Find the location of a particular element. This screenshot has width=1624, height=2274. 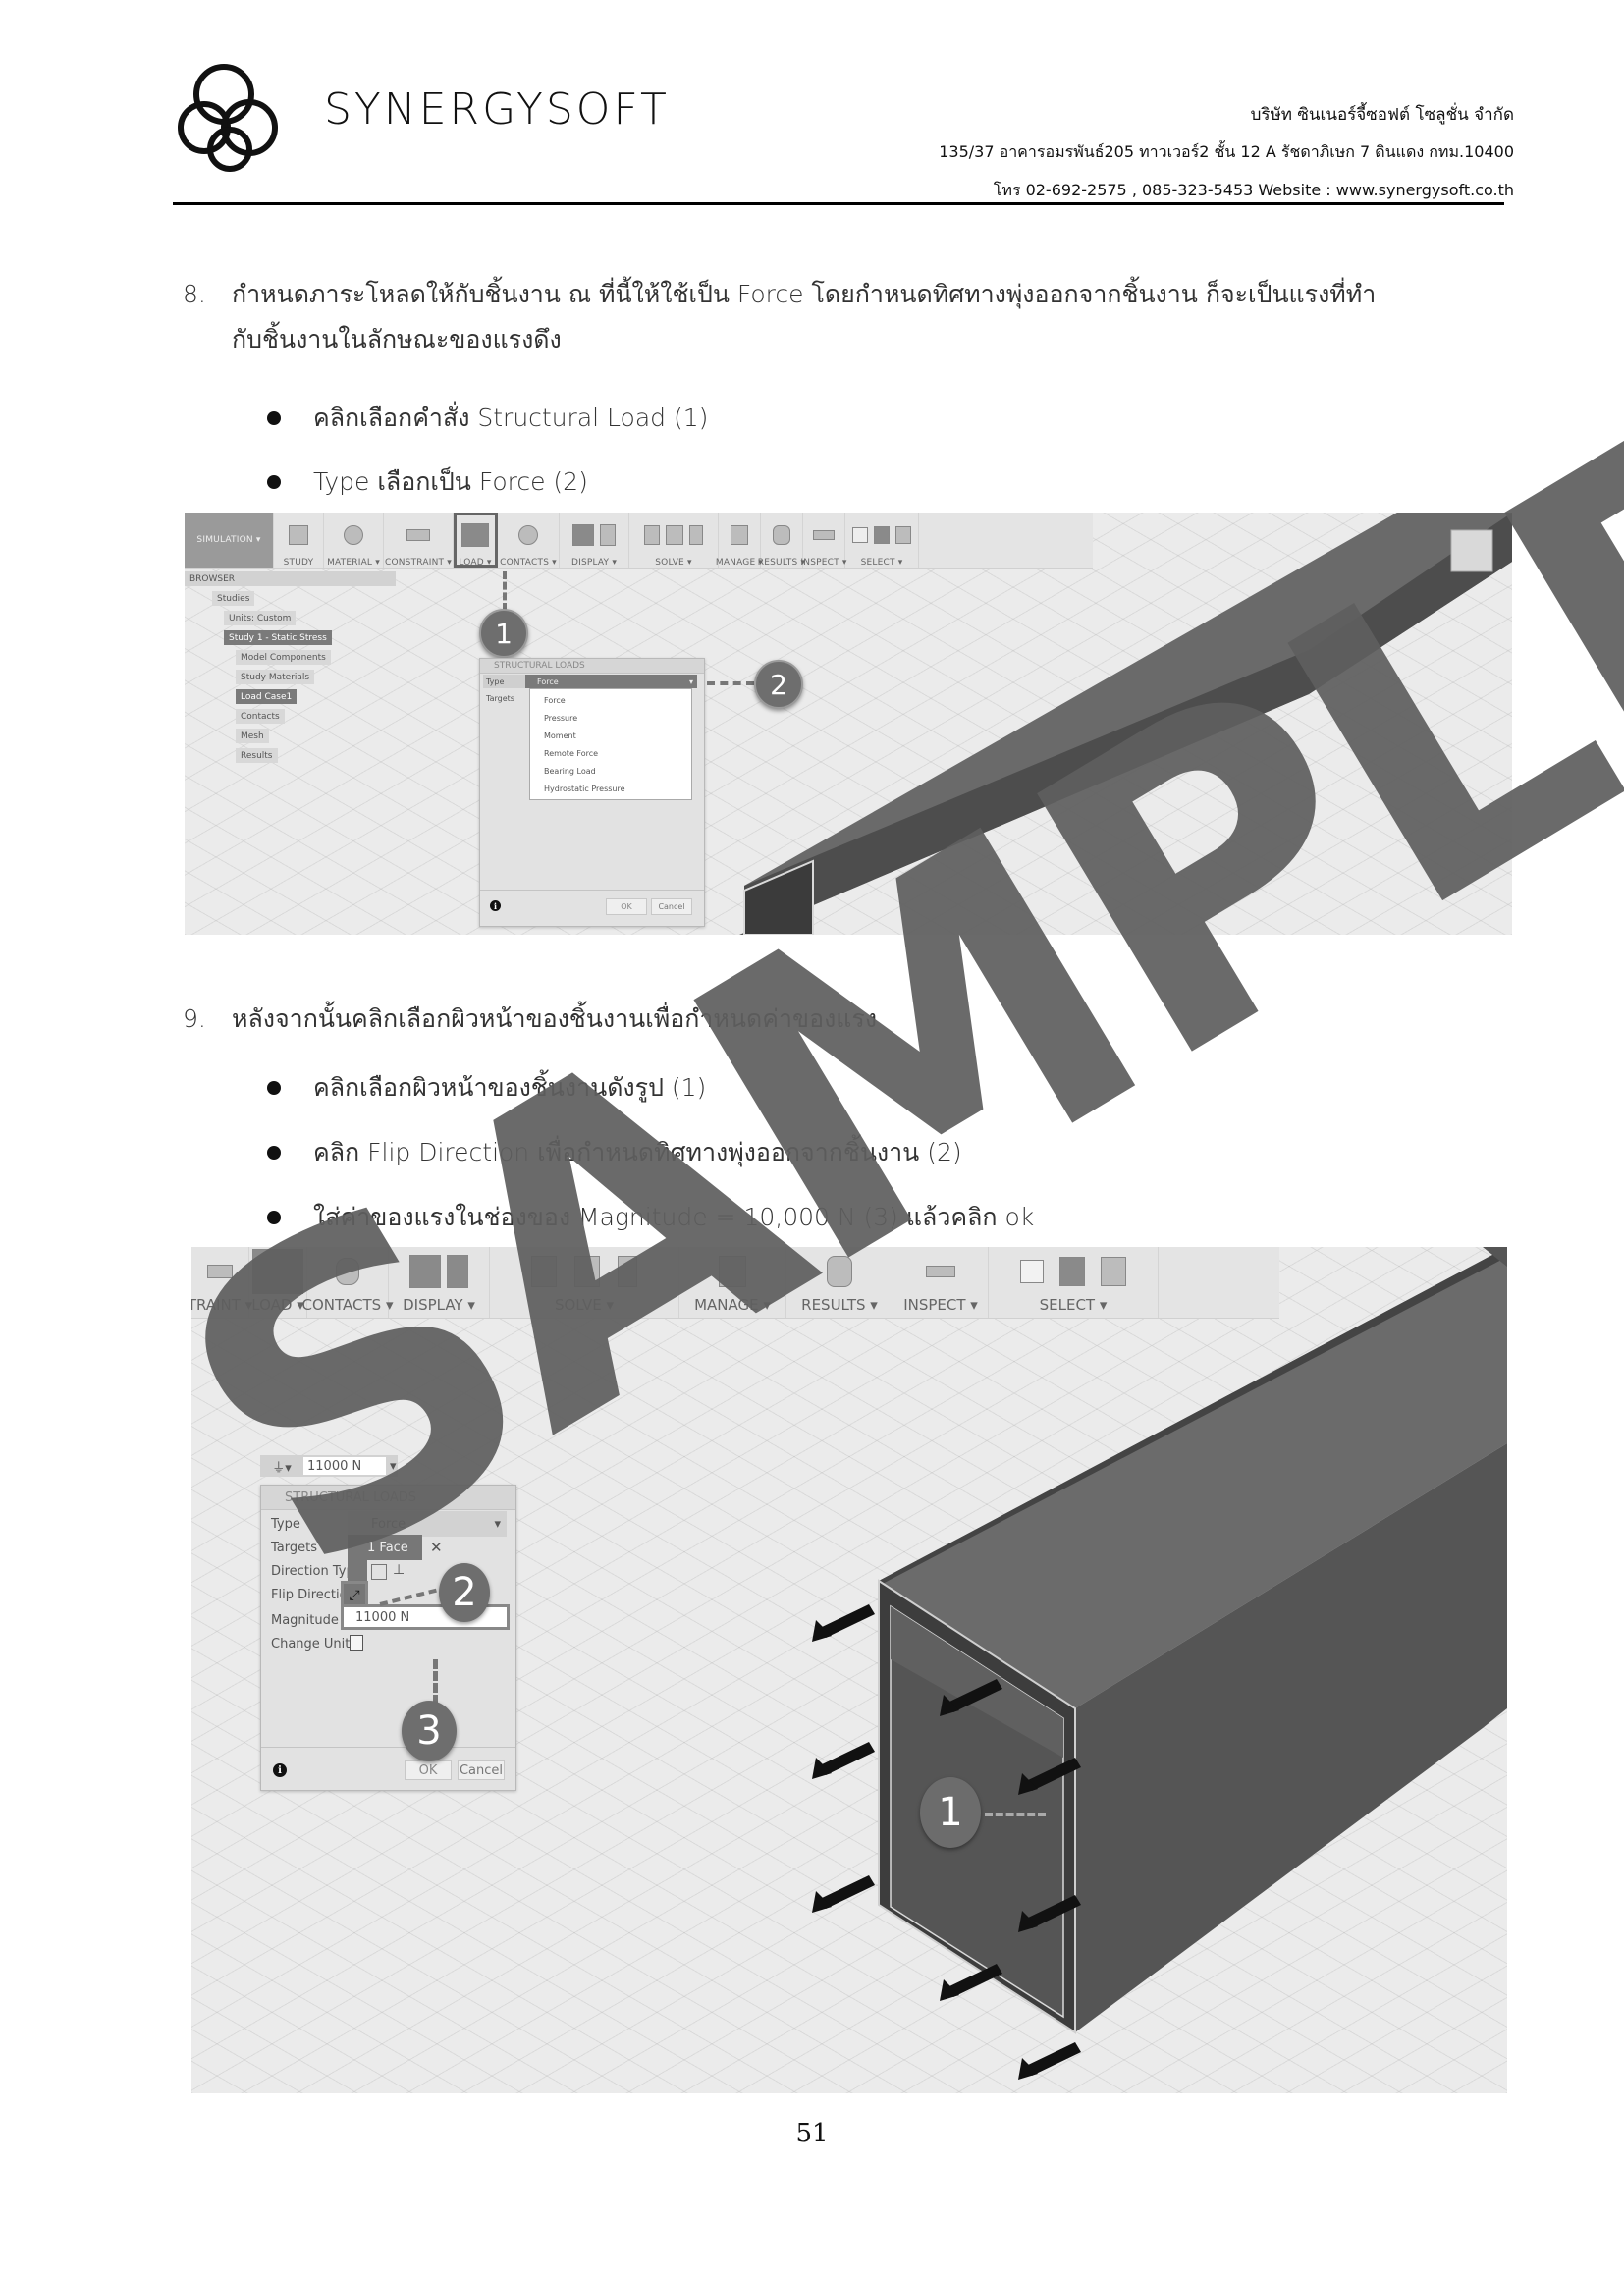

force-type-icon: ⏚▾ is located at coordinates (281, 1466).